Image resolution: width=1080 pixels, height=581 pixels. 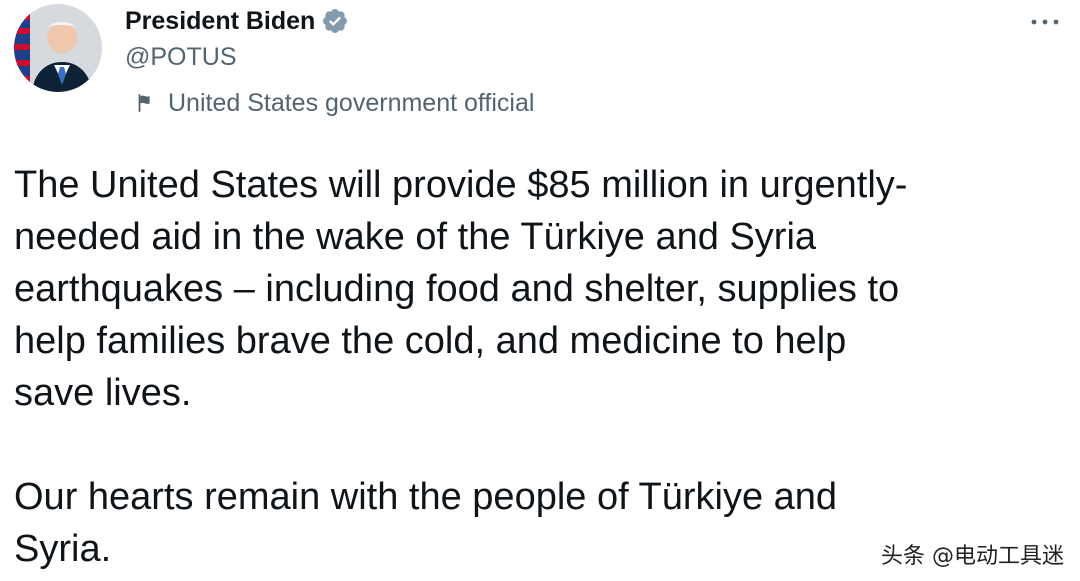 I want to click on more-icon, so click(x=1045, y=22).